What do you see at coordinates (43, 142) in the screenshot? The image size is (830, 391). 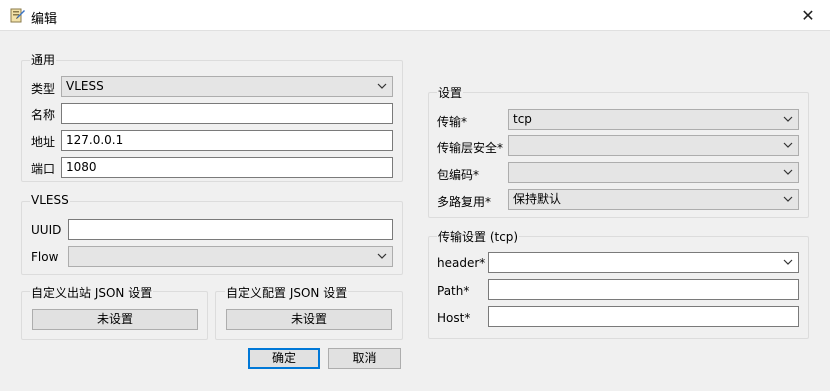 I see `address-label: 地址` at bounding box center [43, 142].